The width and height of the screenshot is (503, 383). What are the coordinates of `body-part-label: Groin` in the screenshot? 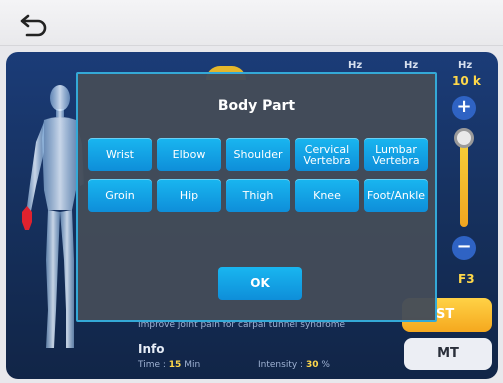 It's located at (120, 195).